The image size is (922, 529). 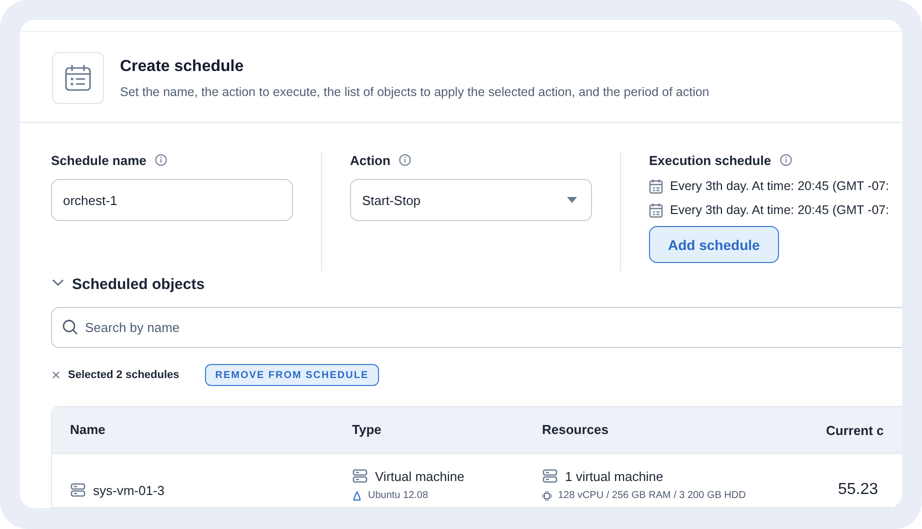 What do you see at coordinates (182, 67) in the screenshot?
I see `page-title: Create schedule` at bounding box center [182, 67].